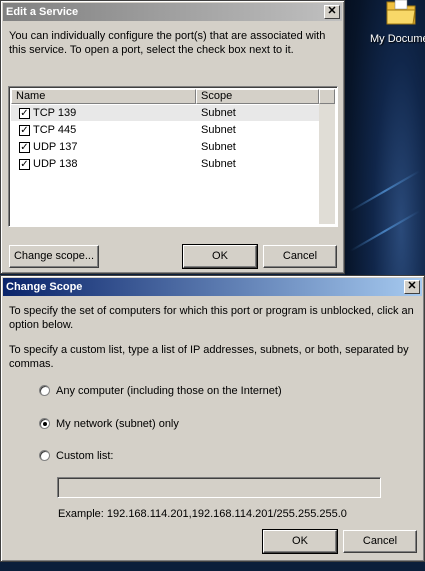  Describe the element at coordinates (165, 130) in the screenshot. I see `table-row: ✓ TCP 445 Subnet` at that location.